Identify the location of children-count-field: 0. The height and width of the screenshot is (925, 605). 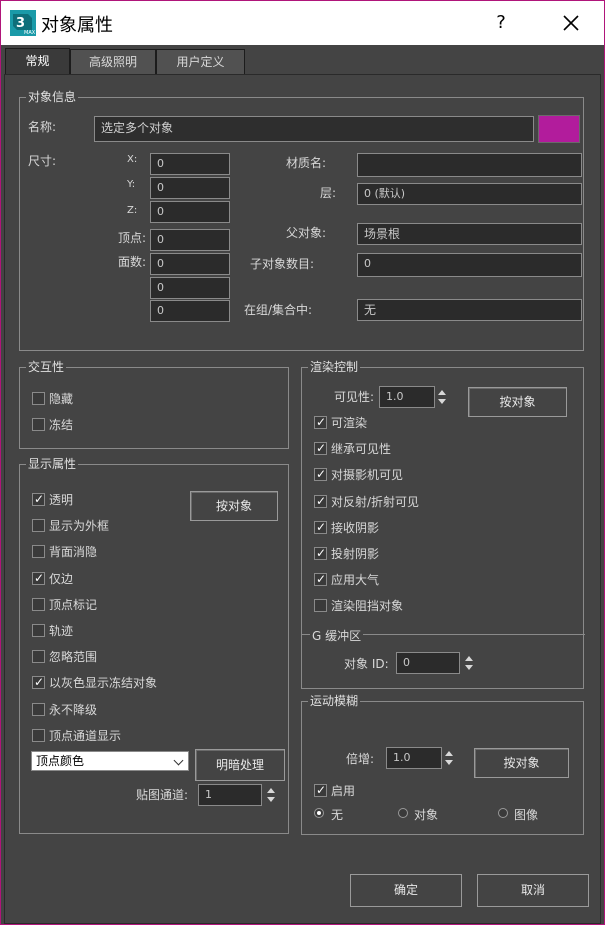
(469, 265).